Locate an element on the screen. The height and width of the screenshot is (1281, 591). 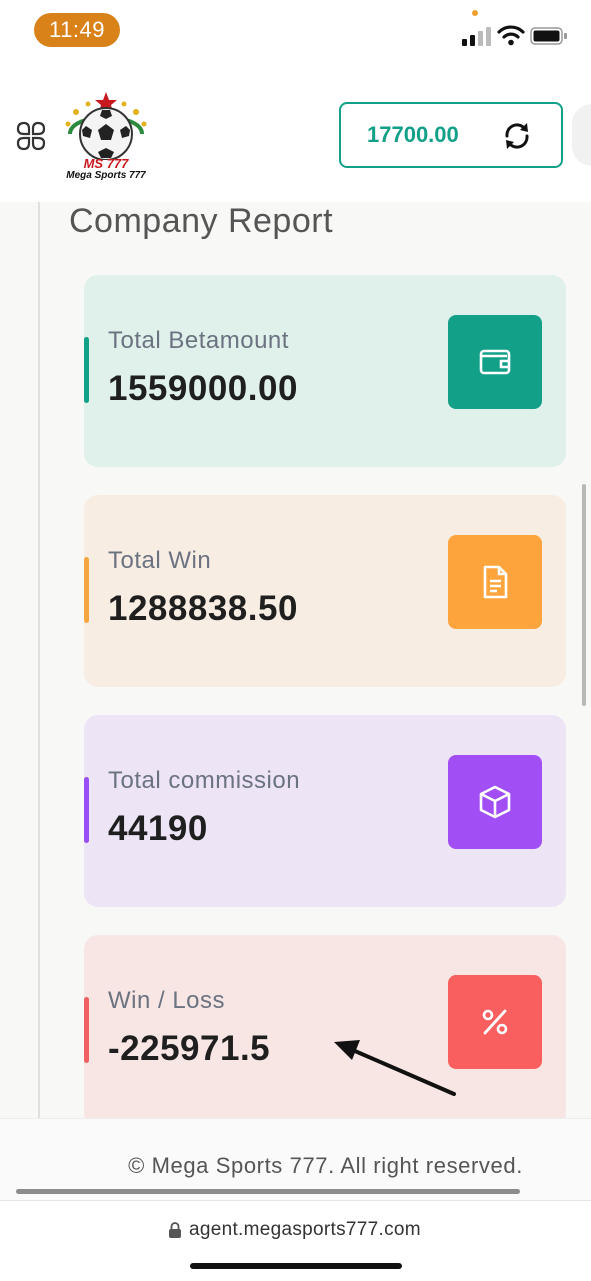
wallet-icon is located at coordinates (495, 362).